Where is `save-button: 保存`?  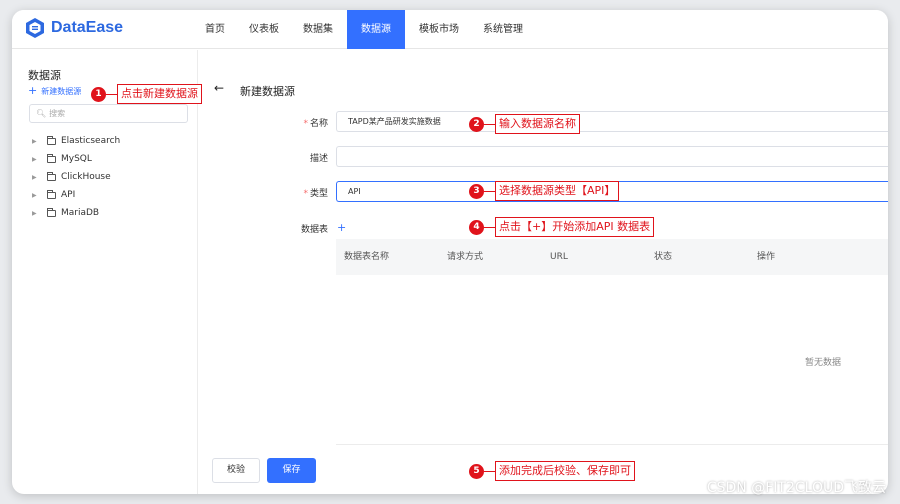 save-button: 保存 is located at coordinates (291, 470).